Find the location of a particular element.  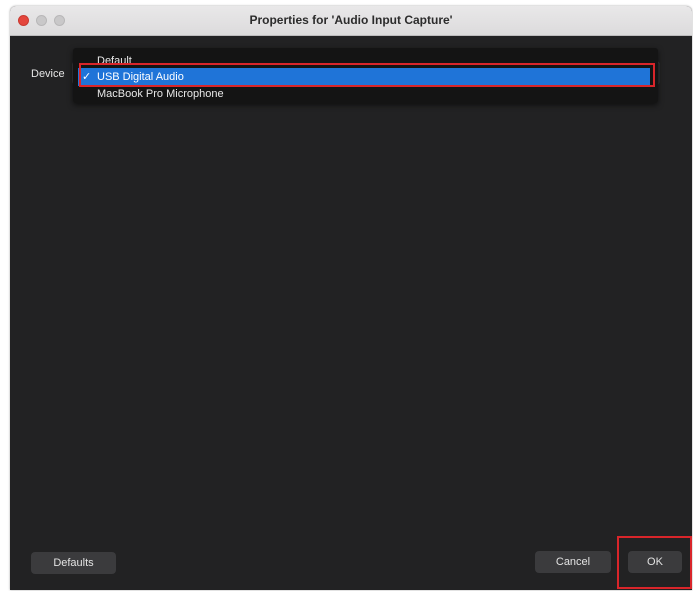

title-bar: Properties for 'Audio Input Capture' is located at coordinates (351, 21).